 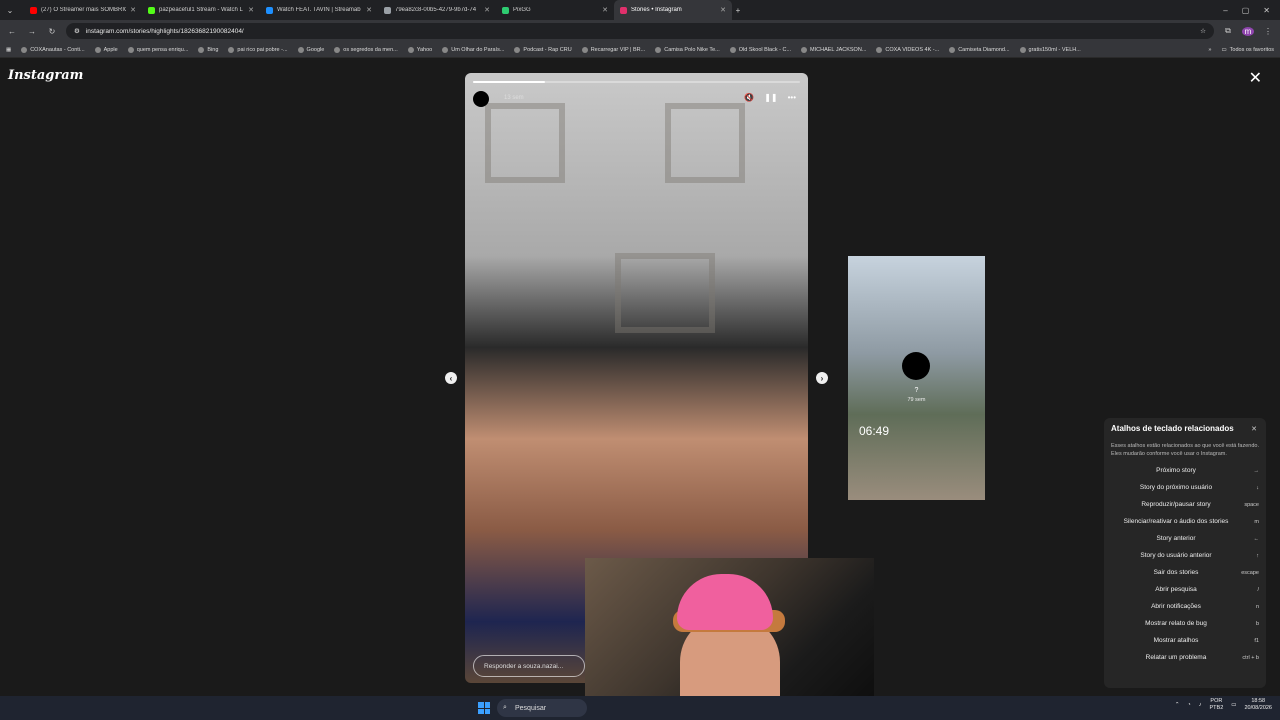 What do you see at coordinates (916, 390) in the screenshot?
I see `preview-username: ?` at bounding box center [916, 390].